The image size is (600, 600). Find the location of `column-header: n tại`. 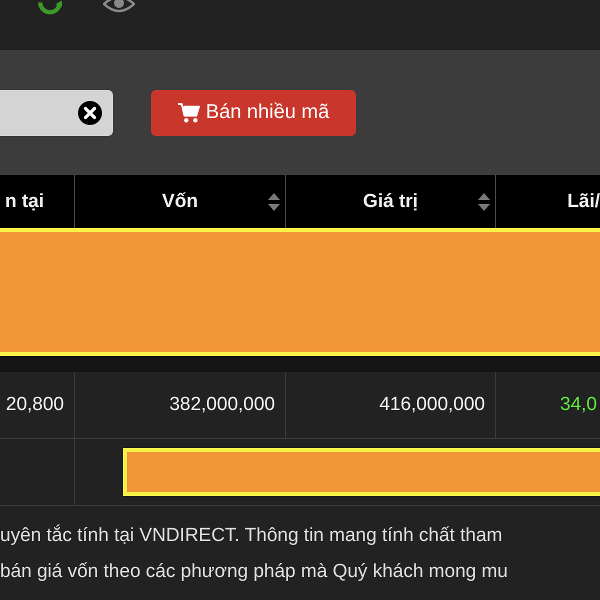

column-header: n tại is located at coordinates (24, 201).